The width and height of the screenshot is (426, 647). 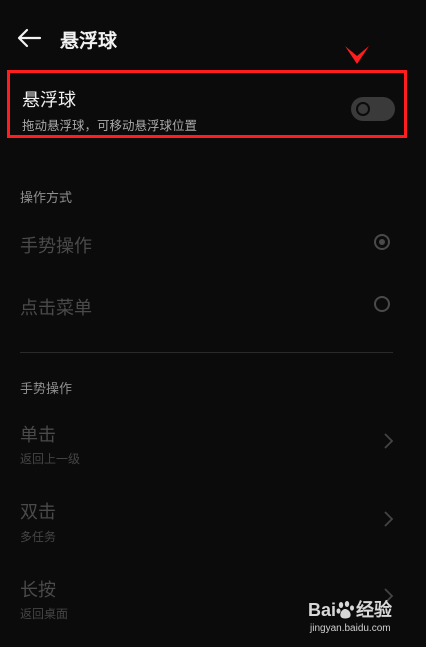 What do you see at coordinates (206, 352) in the screenshot?
I see `section-divider` at bounding box center [206, 352].